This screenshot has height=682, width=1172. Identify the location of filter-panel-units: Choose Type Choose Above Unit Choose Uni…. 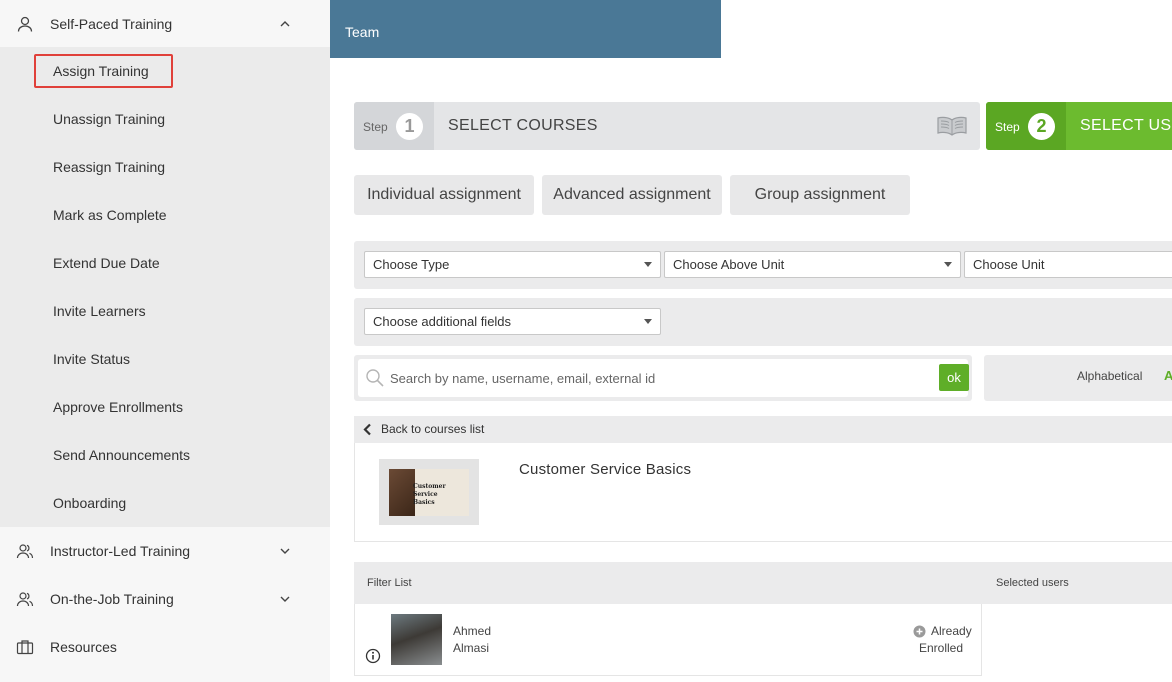
(763, 265).